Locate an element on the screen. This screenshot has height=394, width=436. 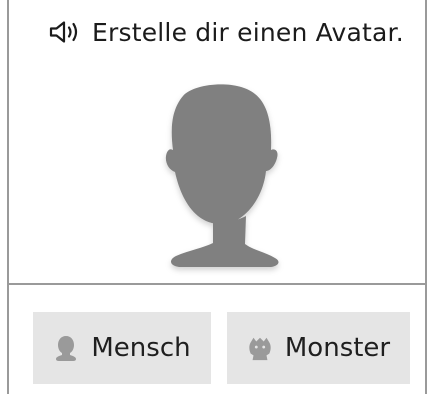
speaker-icon is located at coordinates (65, 32).